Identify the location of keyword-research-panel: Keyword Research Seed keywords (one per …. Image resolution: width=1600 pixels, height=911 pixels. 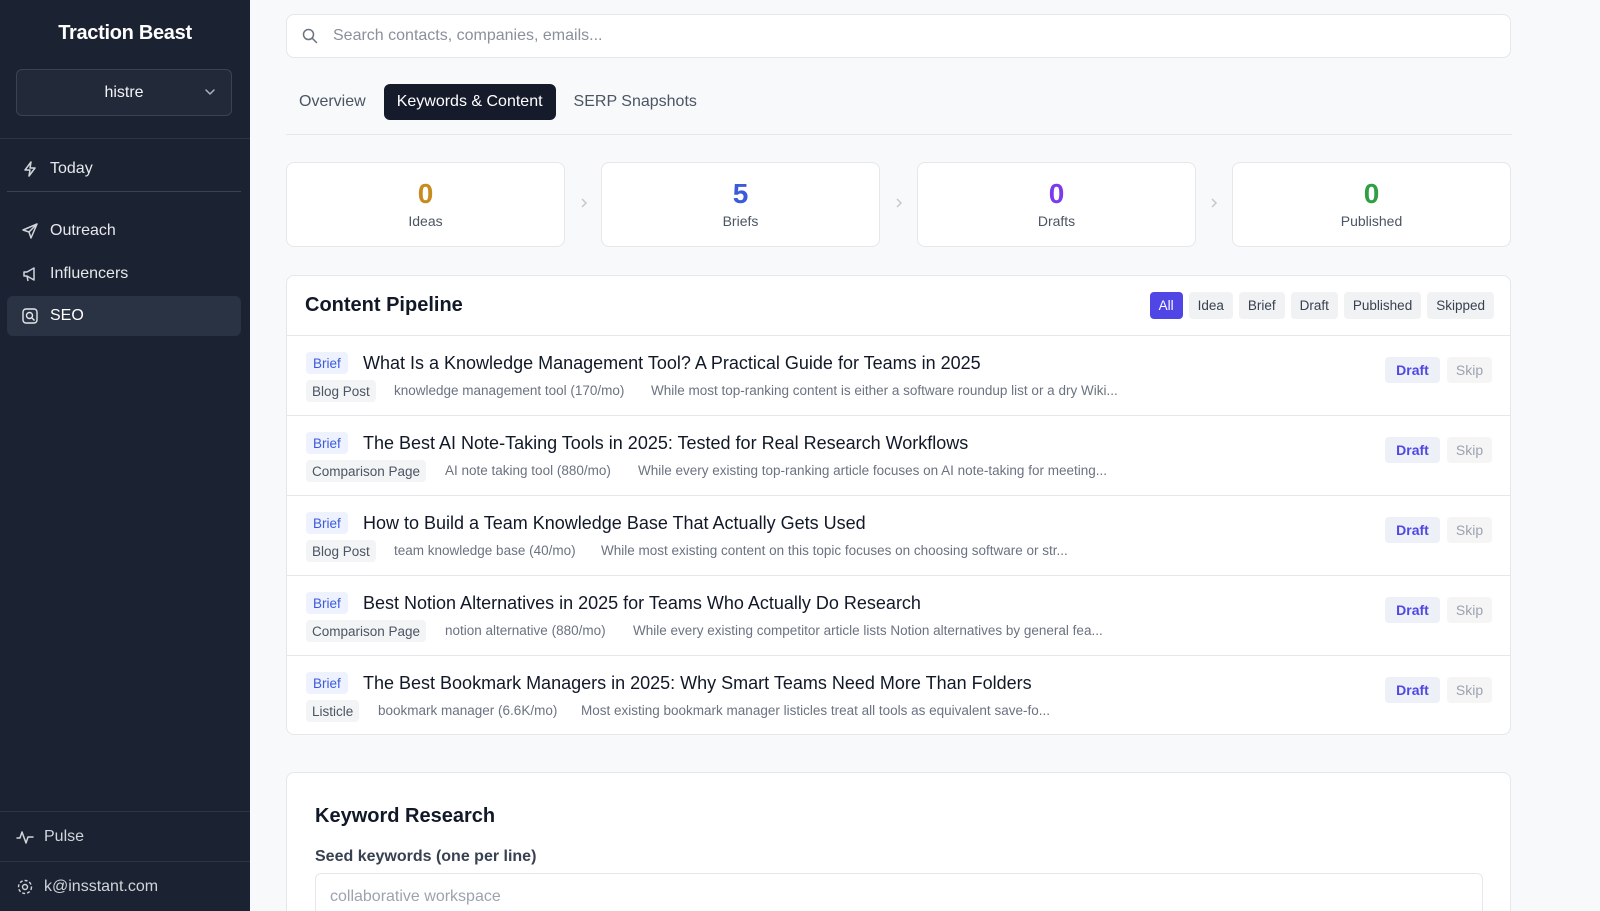
(898, 841).